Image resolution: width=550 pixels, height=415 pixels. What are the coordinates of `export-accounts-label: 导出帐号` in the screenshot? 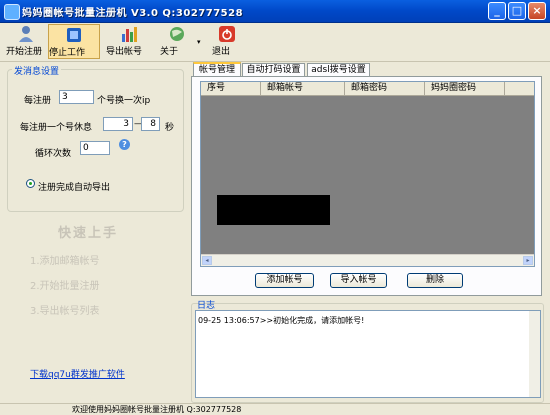 It's located at (124, 52).